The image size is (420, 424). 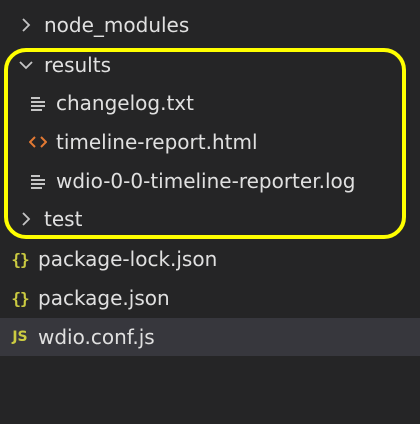 I want to click on tree-item-label: package-lock.json, so click(x=128, y=259).